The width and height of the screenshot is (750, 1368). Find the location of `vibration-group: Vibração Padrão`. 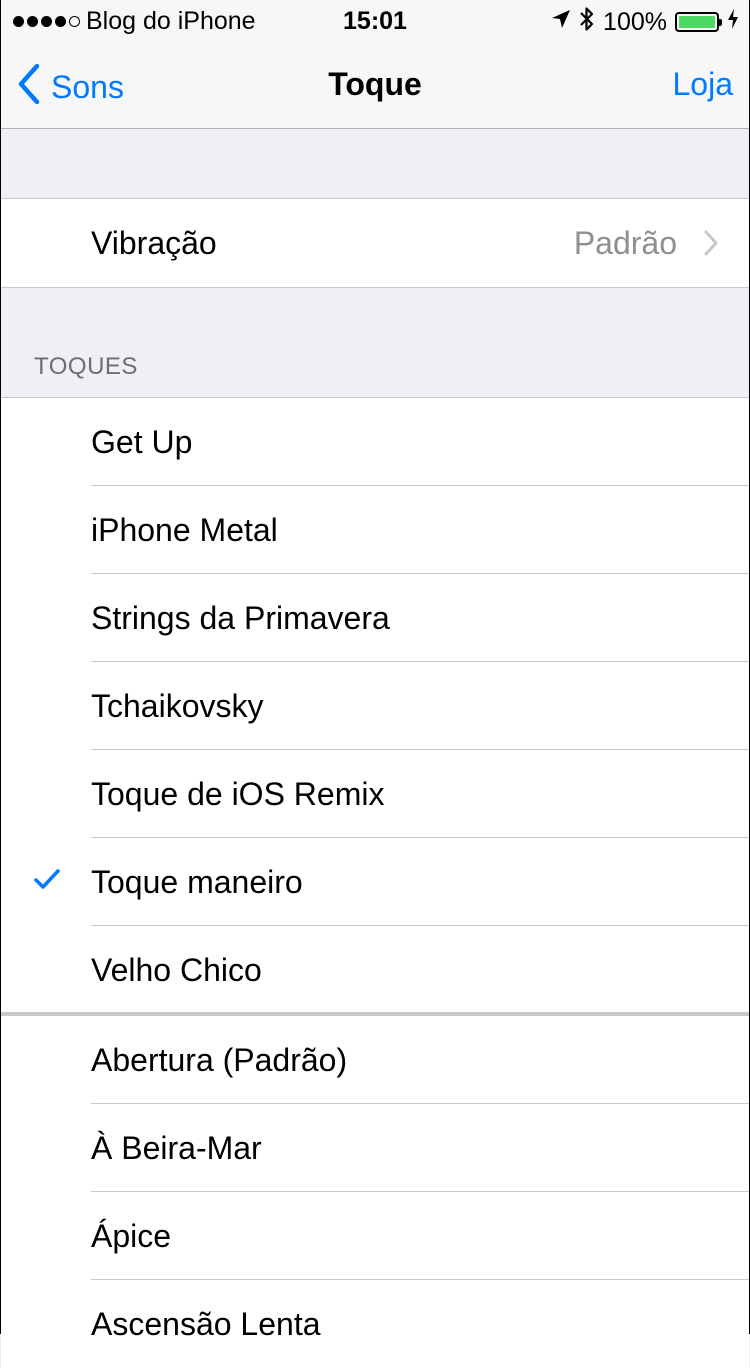

vibration-group: Vibração Padrão is located at coordinates (375, 243).